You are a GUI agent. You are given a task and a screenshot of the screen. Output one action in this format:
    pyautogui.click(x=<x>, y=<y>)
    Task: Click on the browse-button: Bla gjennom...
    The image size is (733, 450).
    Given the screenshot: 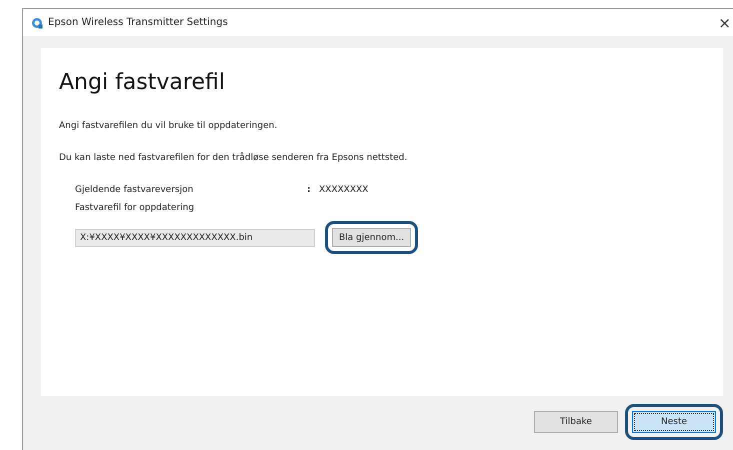 What is the action you would take?
    pyautogui.click(x=372, y=237)
    